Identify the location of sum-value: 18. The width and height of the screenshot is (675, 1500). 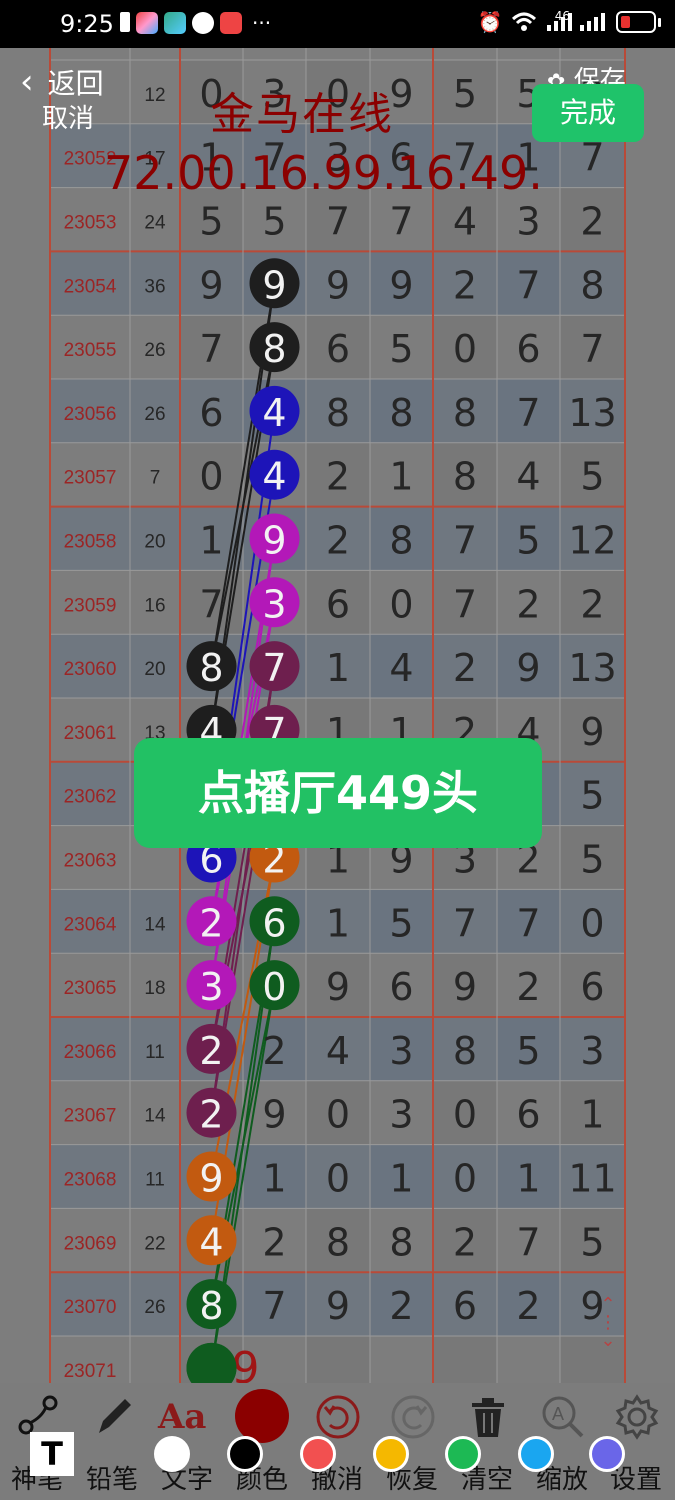
(154, 988).